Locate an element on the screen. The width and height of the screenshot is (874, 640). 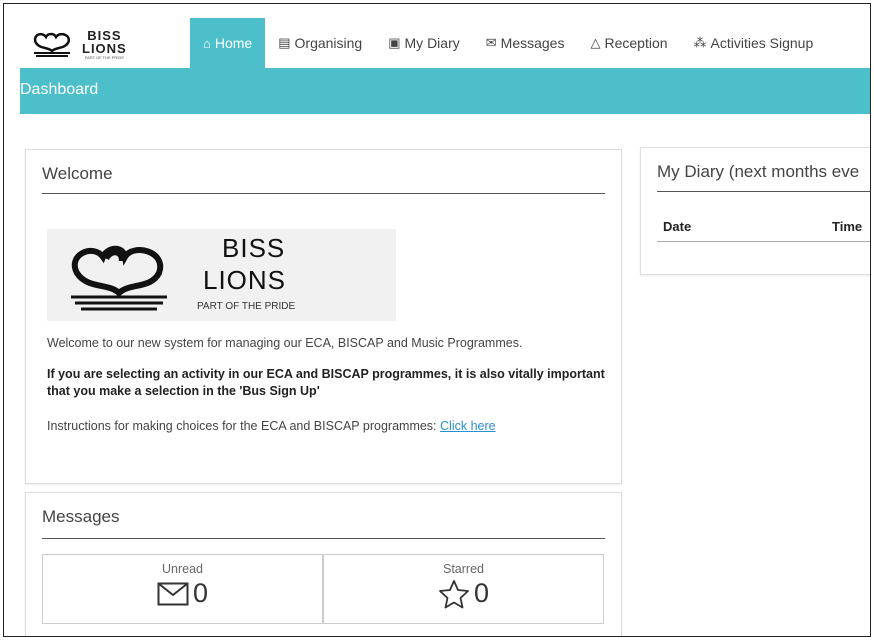
nav-home: ⌂ Home is located at coordinates (228, 43).